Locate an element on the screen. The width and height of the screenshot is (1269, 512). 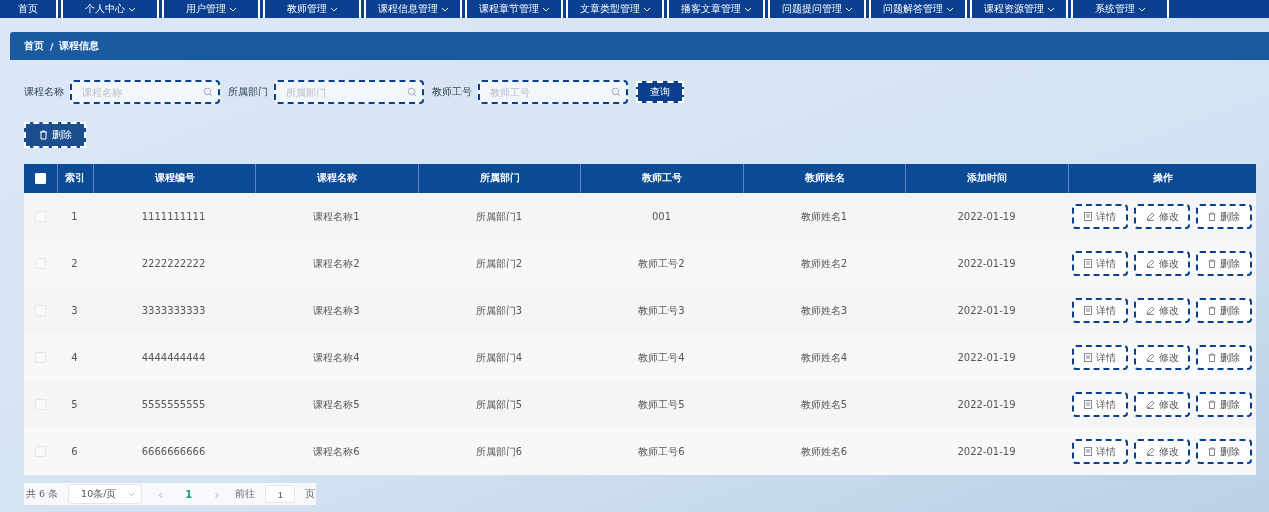
breadcrumb-item: 首页 is located at coordinates (34, 46).